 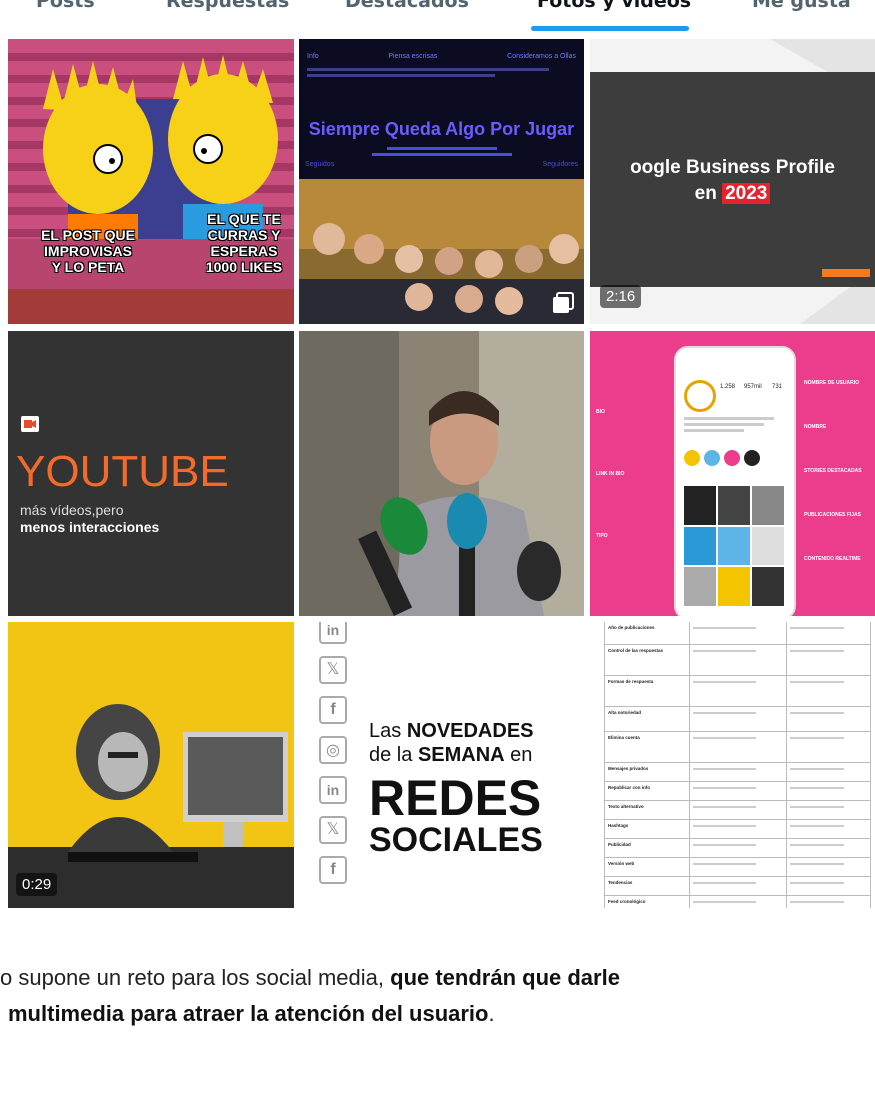 I want to click on caption-line2-tail: ., so click(x=491, y=1013).